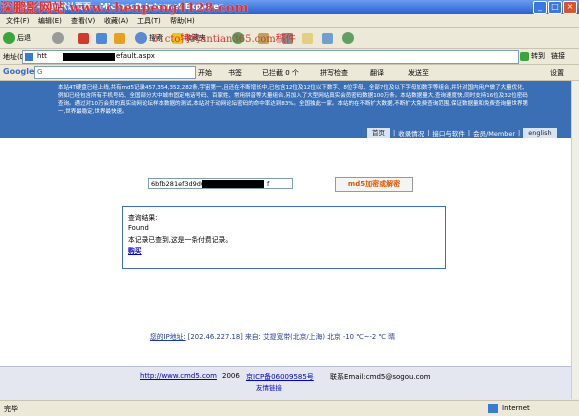 The width and height of the screenshot is (579, 416). I want to click on messenger-icon, so click(348, 38).